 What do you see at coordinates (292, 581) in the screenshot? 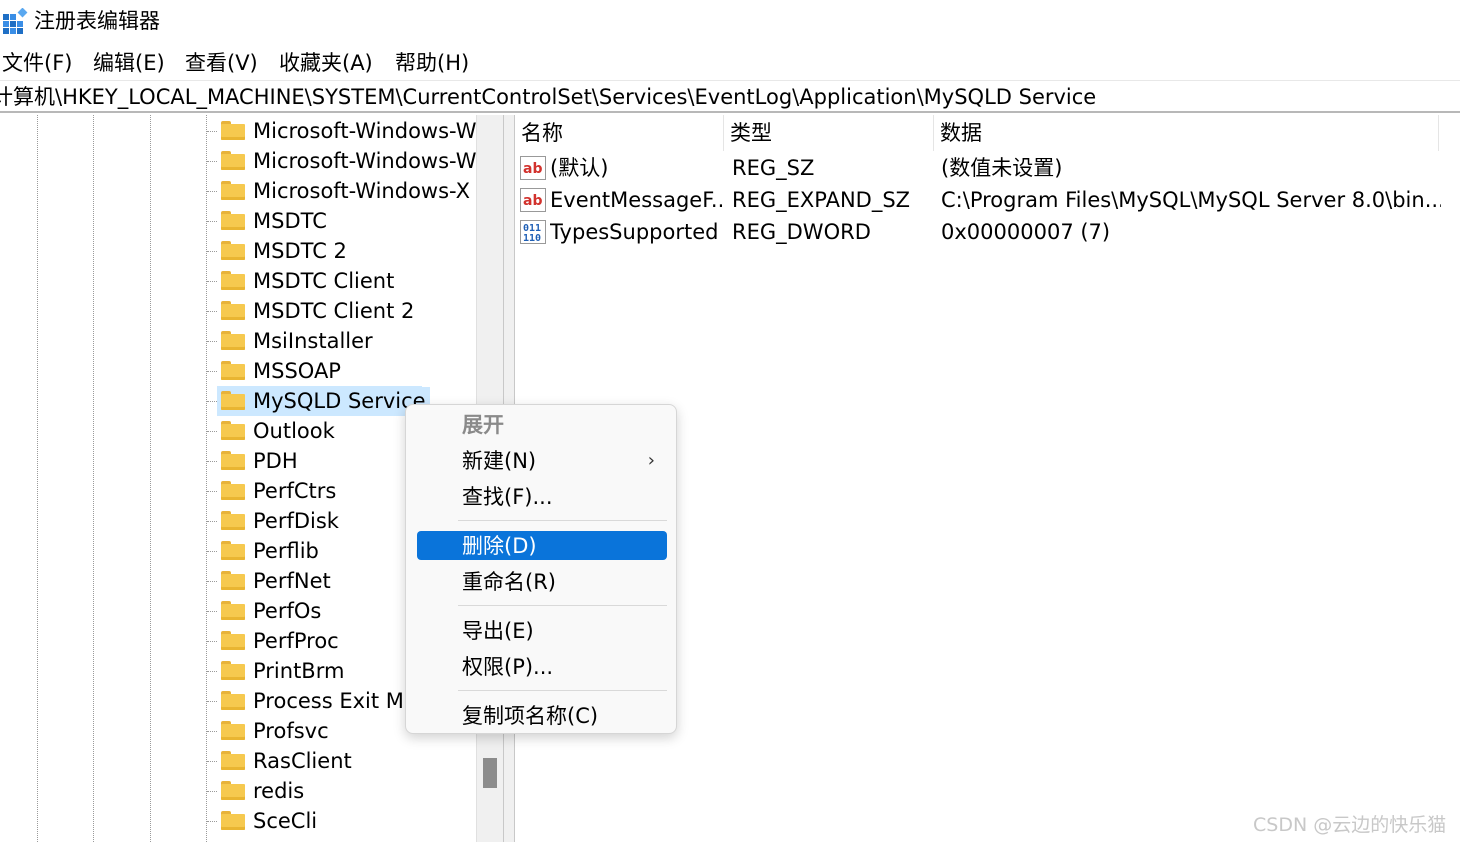
I see `tree-item-label: PerfNet` at bounding box center [292, 581].